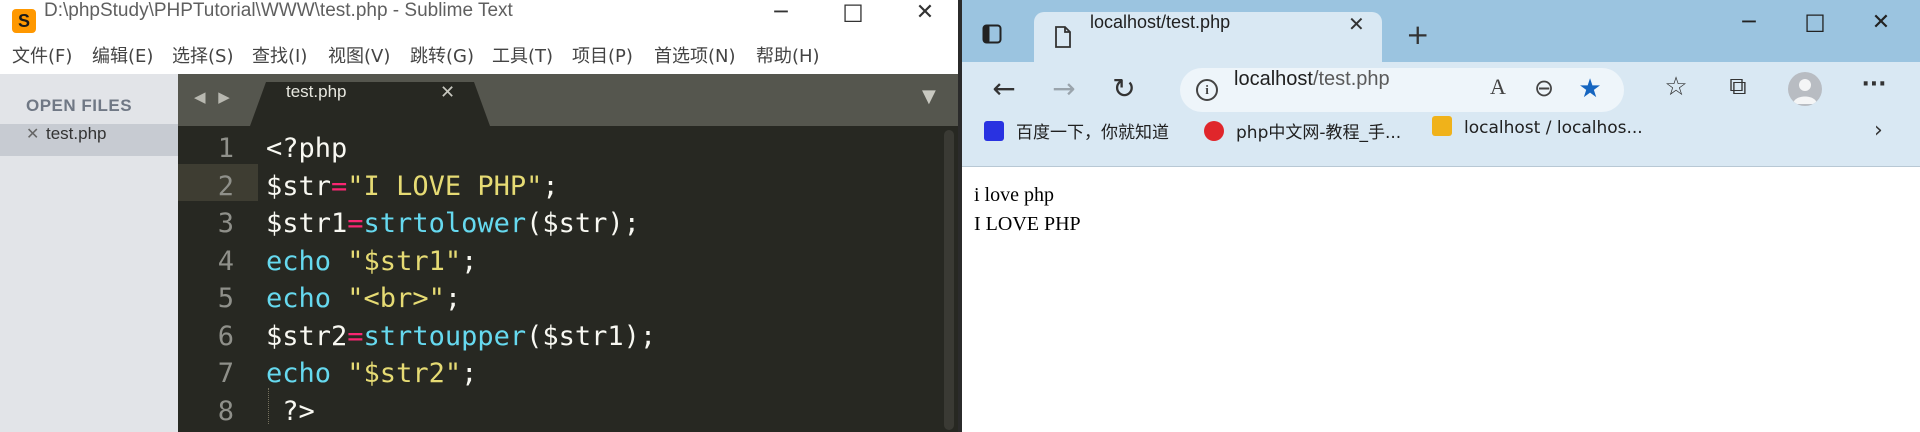 The height and width of the screenshot is (432, 1920). Describe the element at coordinates (1878, 130) in the screenshot. I see `chevron-right-icon: ›` at that location.